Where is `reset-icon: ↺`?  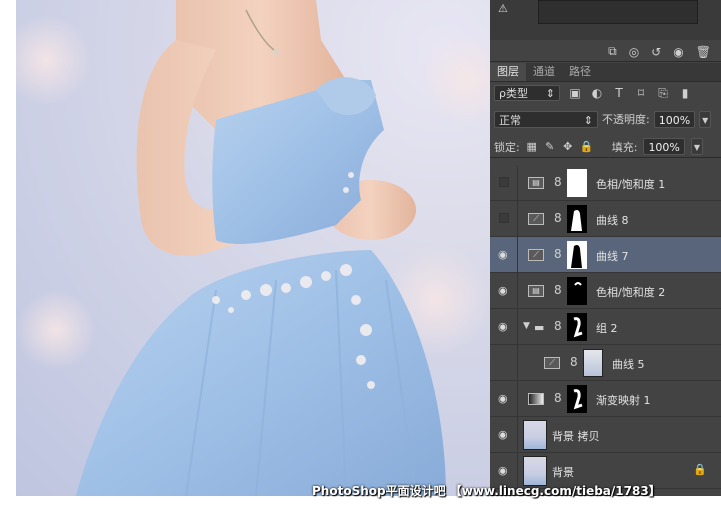
reset-icon: ↺ is located at coordinates (656, 52).